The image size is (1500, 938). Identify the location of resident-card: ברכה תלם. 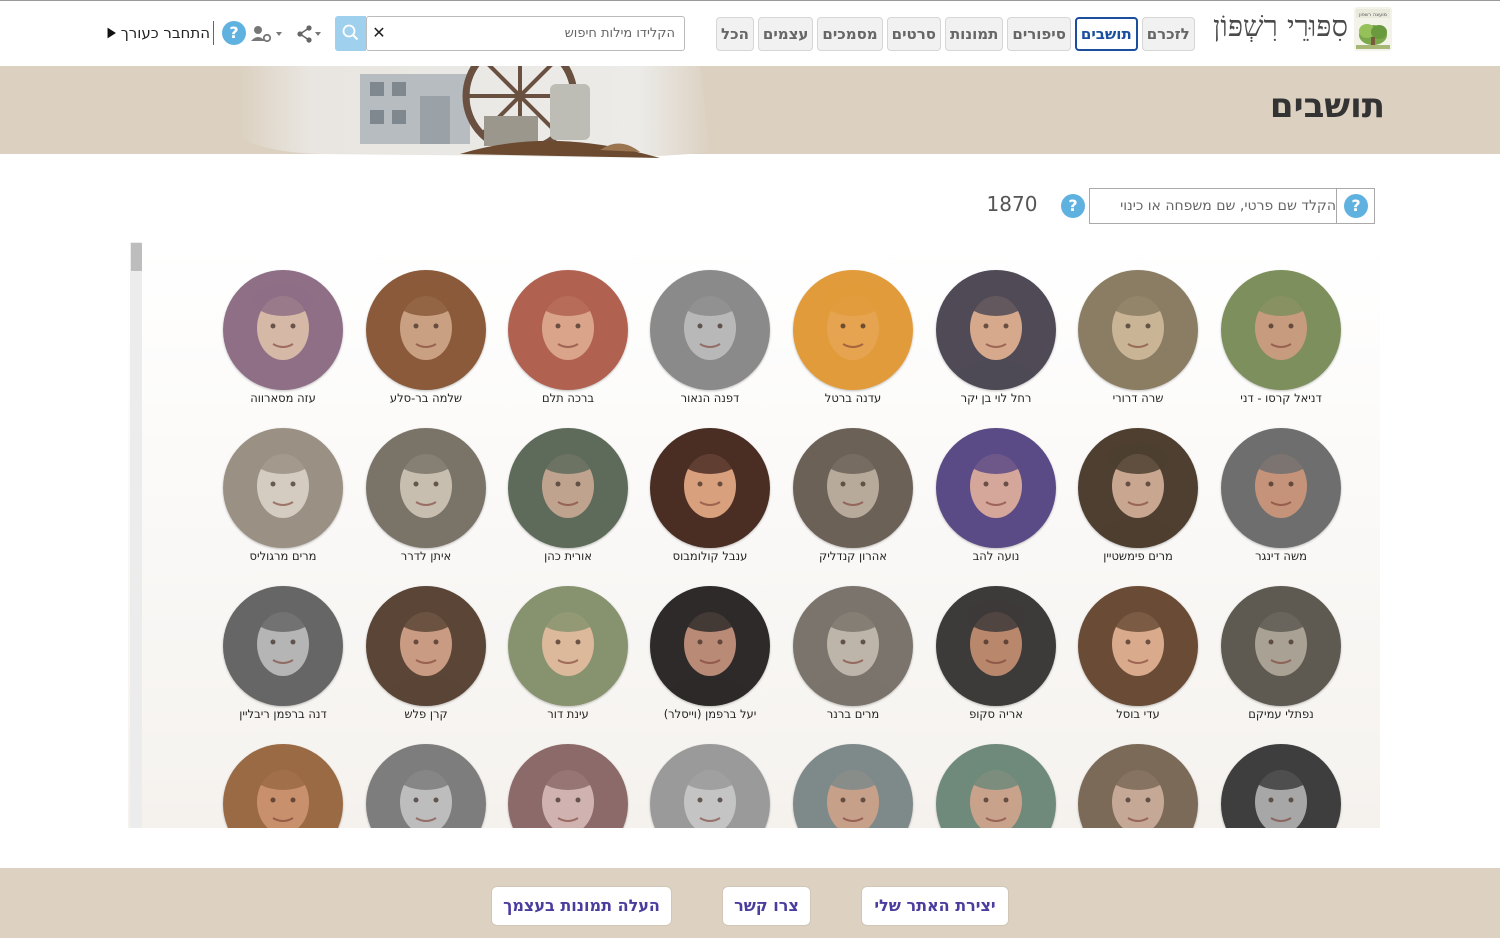
(568, 345).